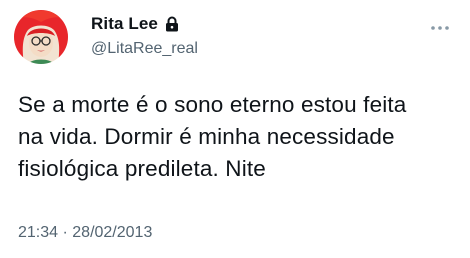 The image size is (470, 258). I want to click on tweet-text-line: Se a morte é o sono eterno estou feita, so click(212, 104).